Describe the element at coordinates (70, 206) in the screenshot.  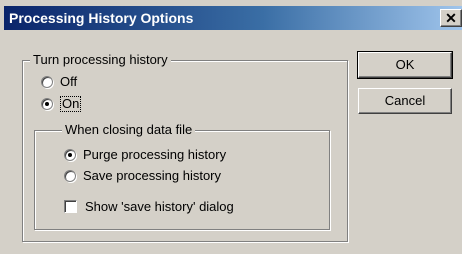
I see `show-save-history-dialog-checkbox` at that location.